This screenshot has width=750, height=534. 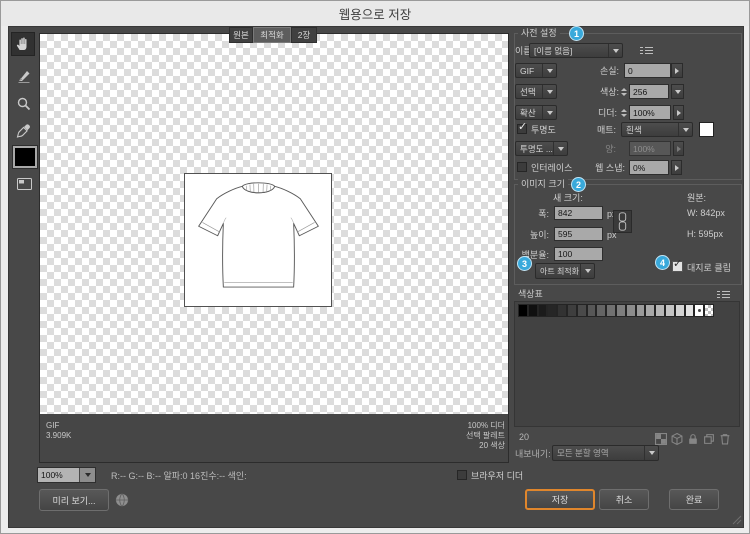 What do you see at coordinates (24, 76) in the screenshot?
I see `slice-select-tool-button` at bounding box center [24, 76].